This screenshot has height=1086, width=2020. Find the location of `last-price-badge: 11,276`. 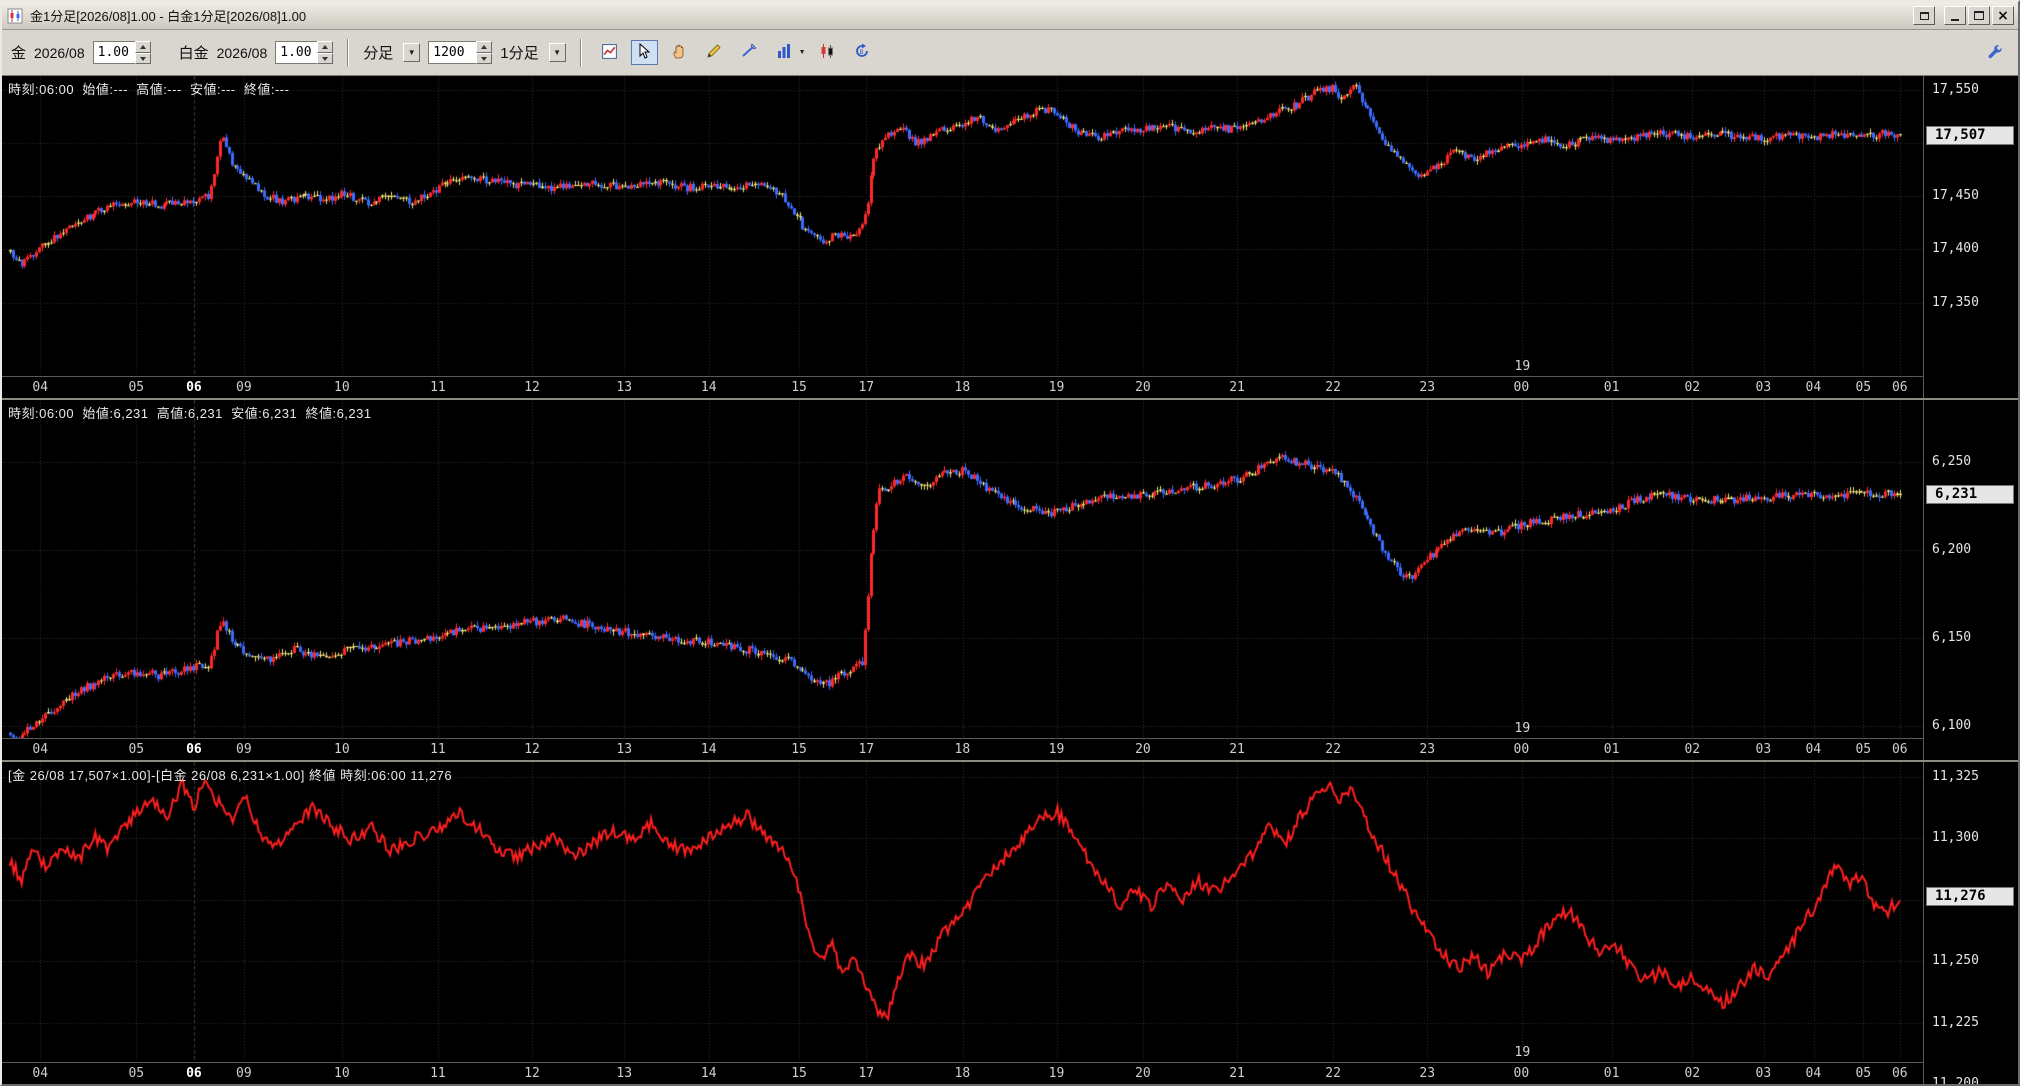

last-price-badge: 11,276 is located at coordinates (1970, 897).